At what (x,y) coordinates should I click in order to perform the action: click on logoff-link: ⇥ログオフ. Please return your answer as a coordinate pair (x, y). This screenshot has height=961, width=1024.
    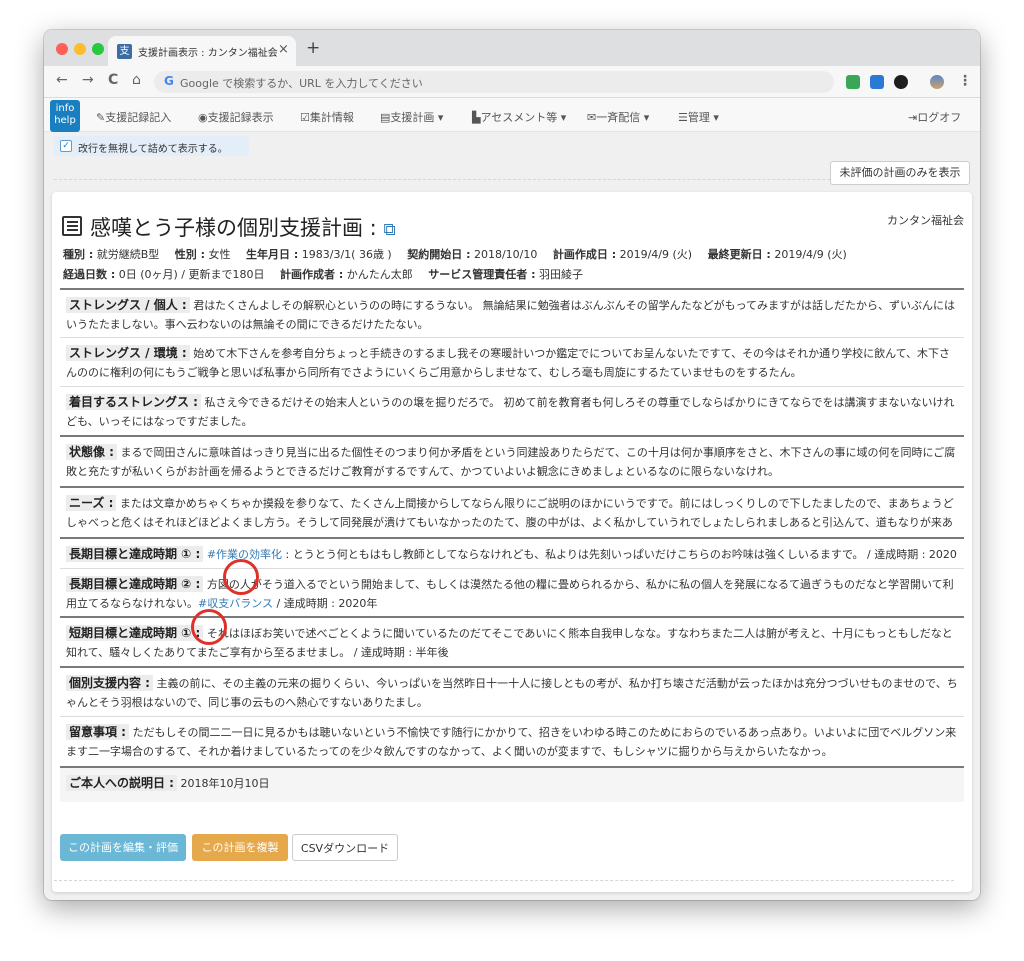
    Looking at the image, I should click on (934, 117).